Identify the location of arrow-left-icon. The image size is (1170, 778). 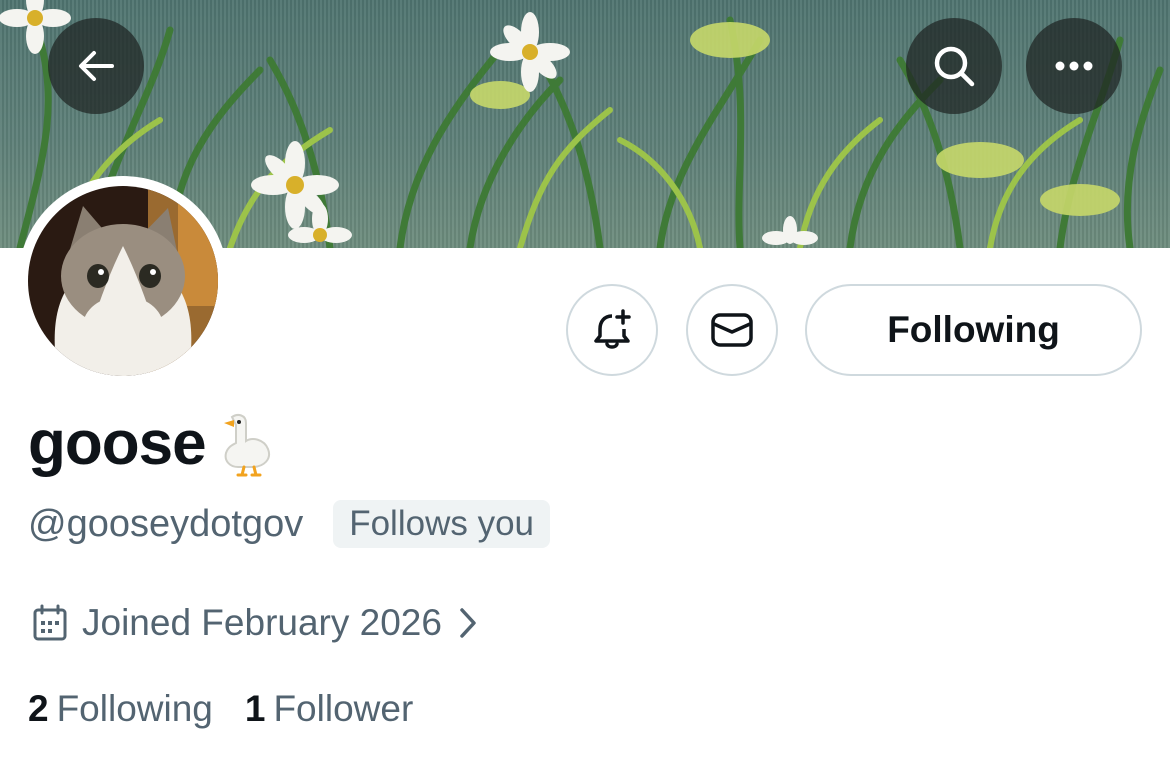
(96, 66).